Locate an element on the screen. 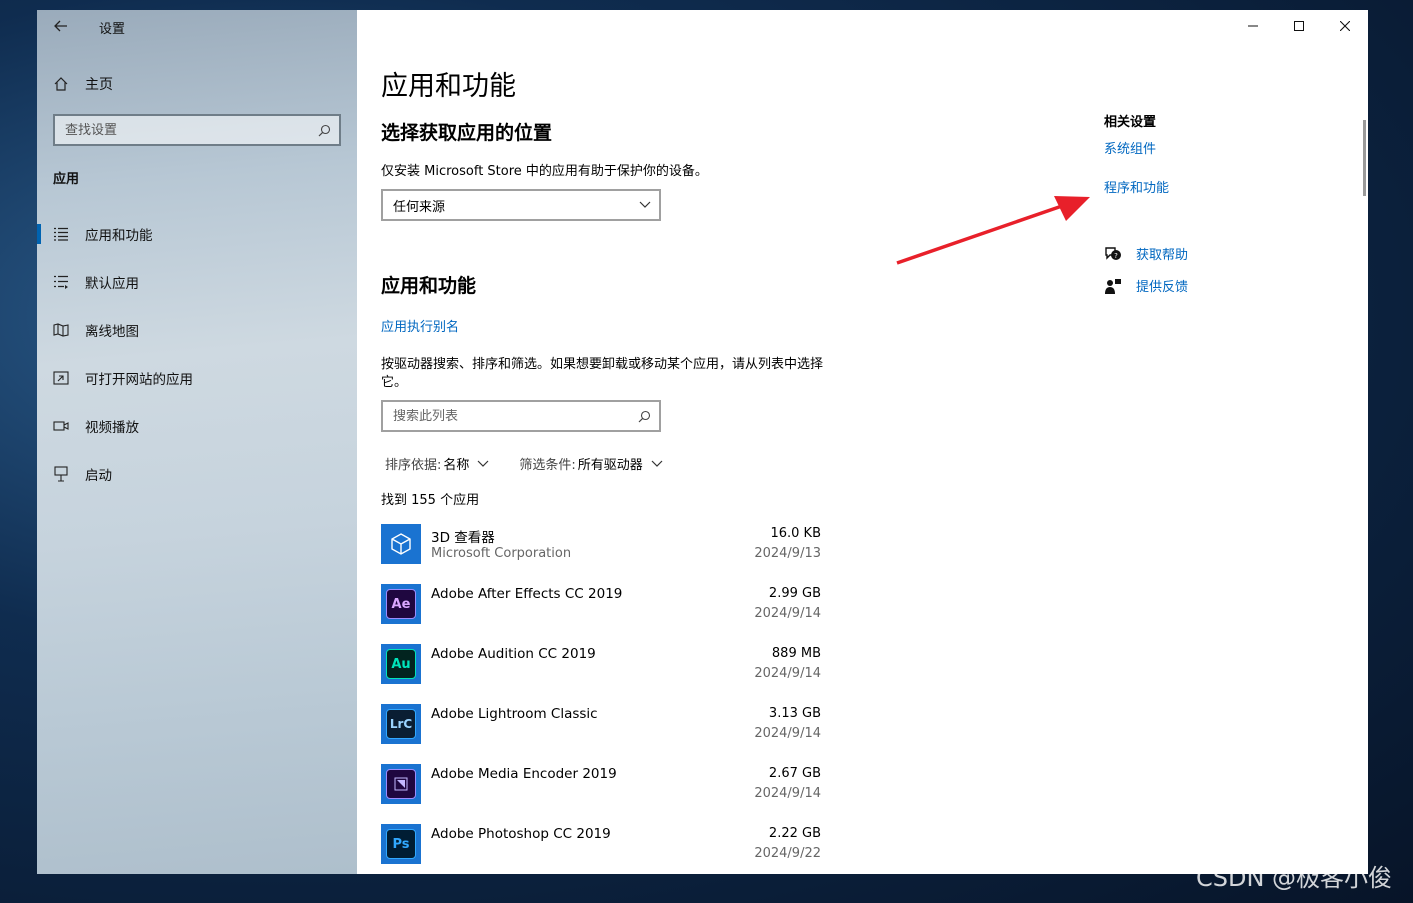  related-settings-title: 相关设置 is located at coordinates (1130, 122).